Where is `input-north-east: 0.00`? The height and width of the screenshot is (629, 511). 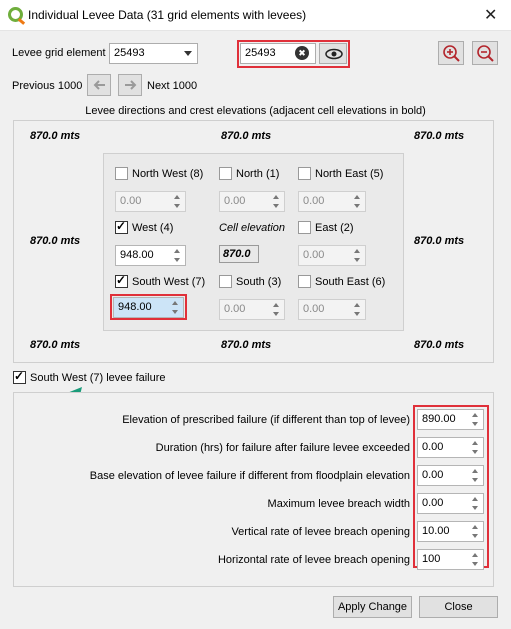
input-north-east: 0.00 is located at coordinates (332, 201).